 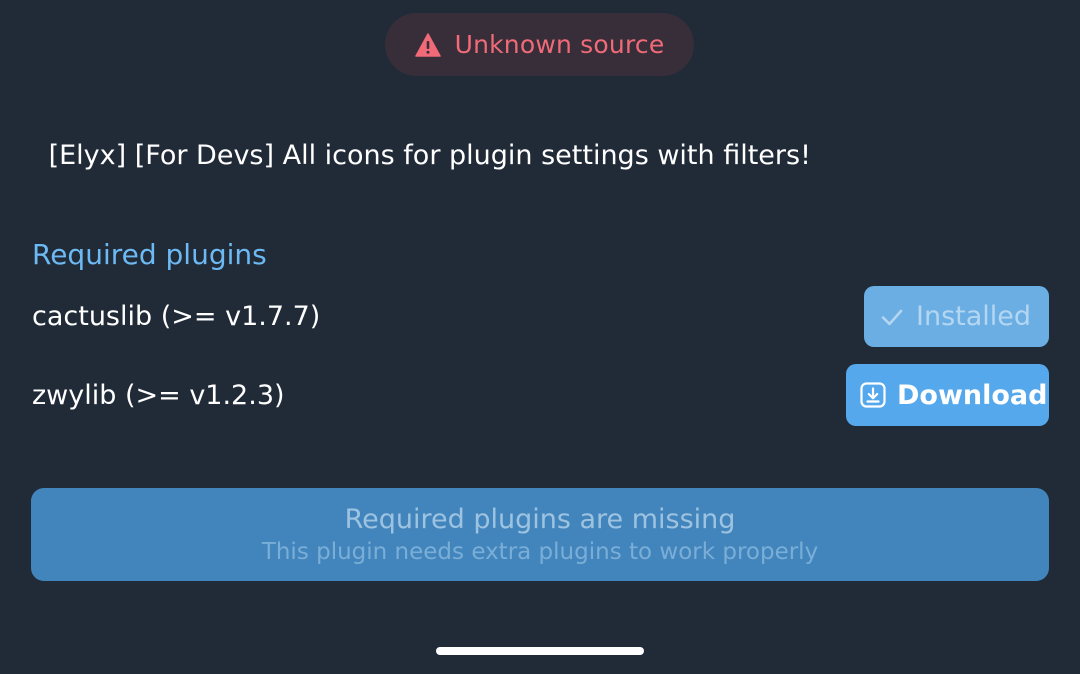 What do you see at coordinates (158, 395) in the screenshot?
I see `dependency-name: zwylib (>= v1.2.3)` at bounding box center [158, 395].